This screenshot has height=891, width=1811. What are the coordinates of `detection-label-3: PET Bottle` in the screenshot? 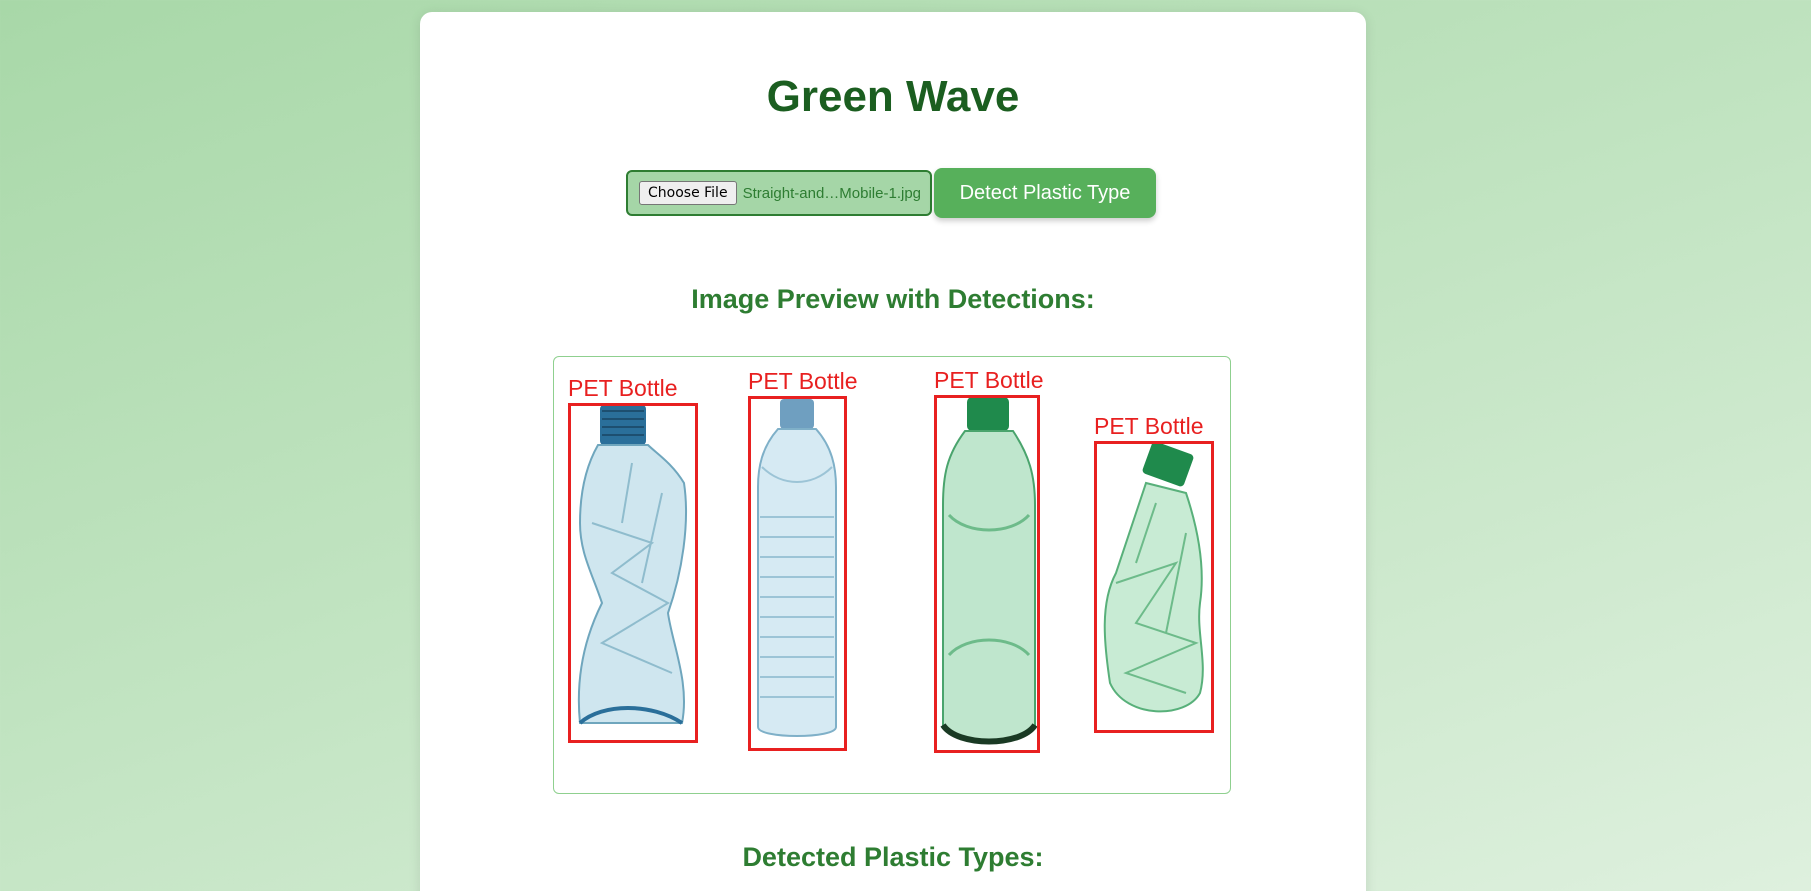 It's located at (989, 380).